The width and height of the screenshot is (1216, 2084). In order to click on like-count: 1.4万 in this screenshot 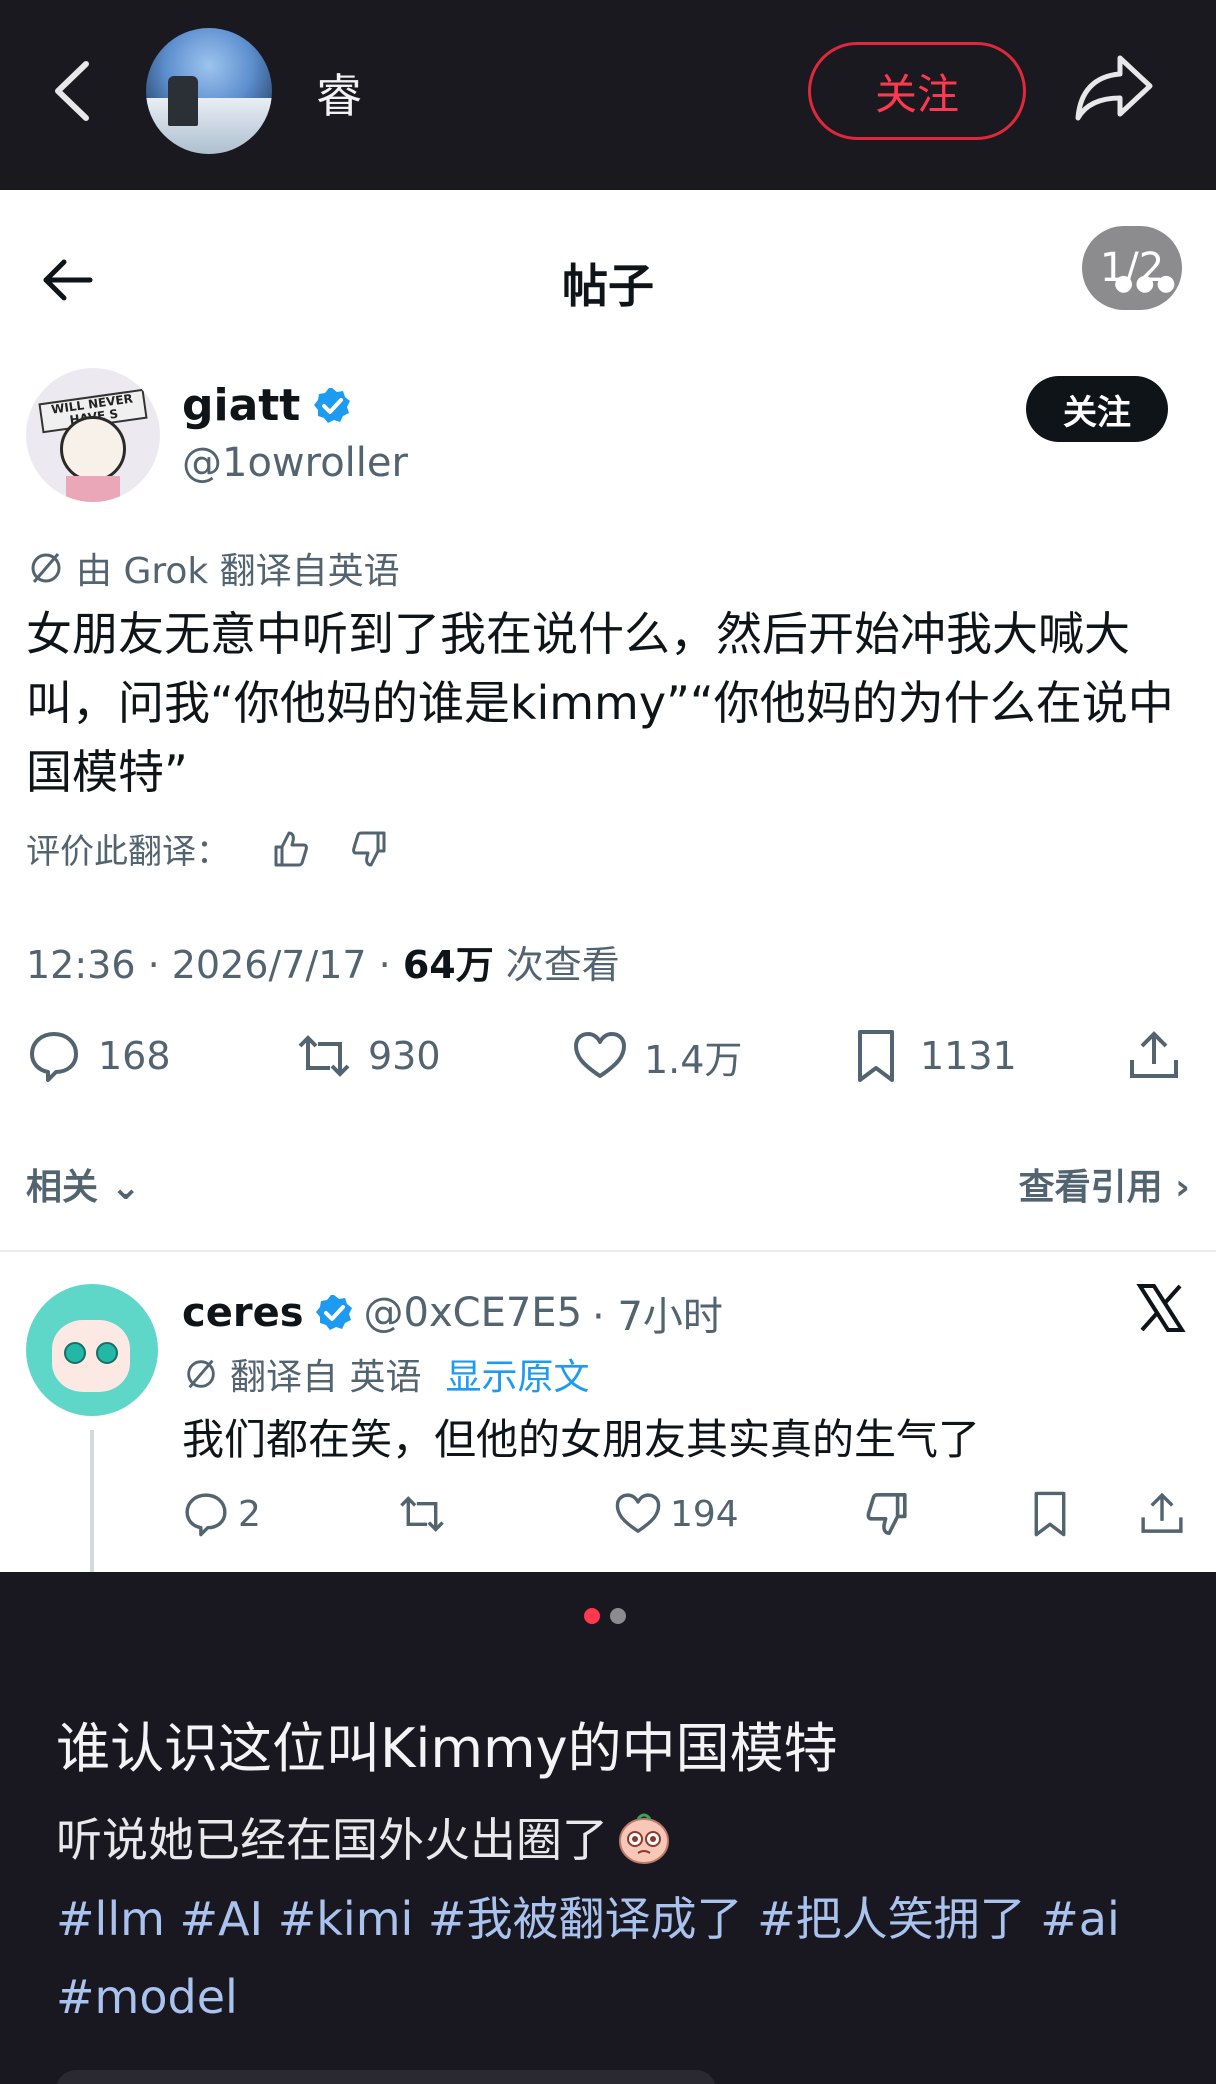, I will do `click(693, 1059)`.